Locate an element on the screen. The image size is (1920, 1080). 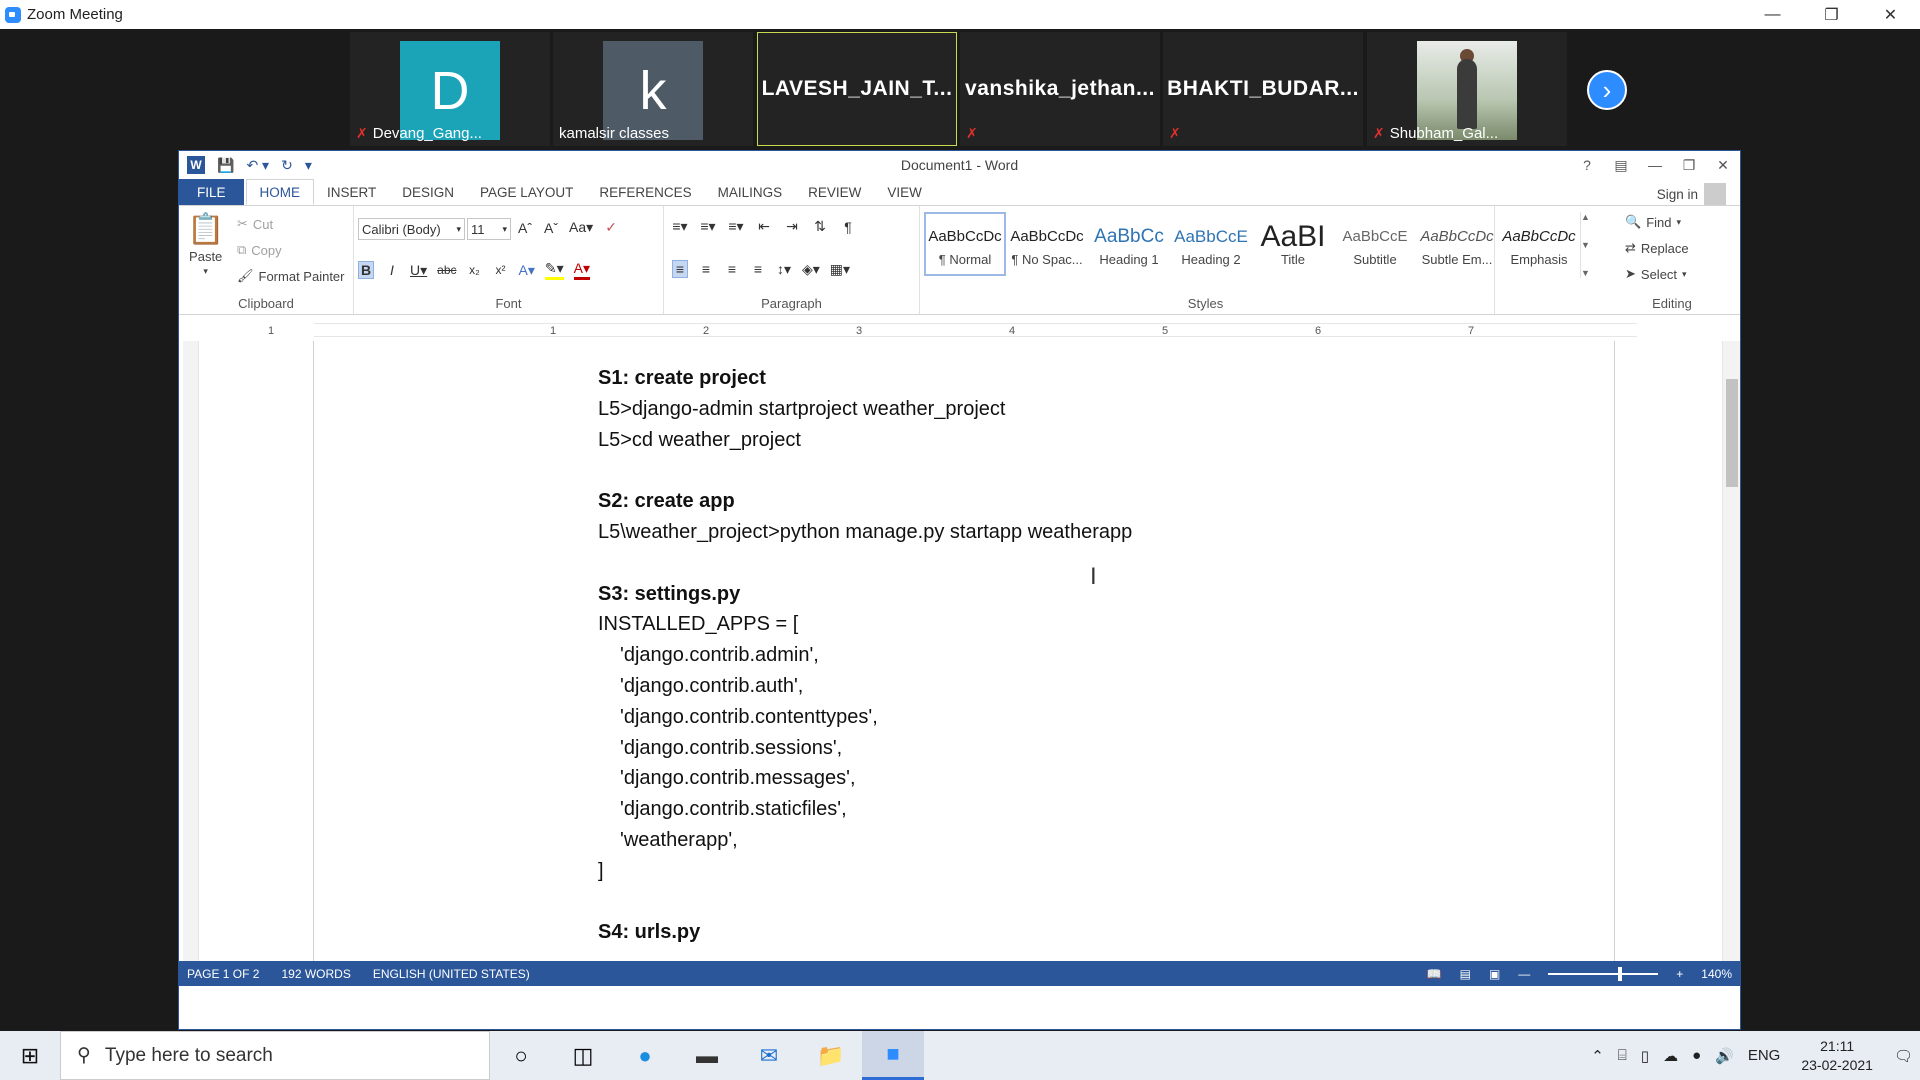
tray-expand-icon: ⌃ is located at coordinates (1597, 1056).